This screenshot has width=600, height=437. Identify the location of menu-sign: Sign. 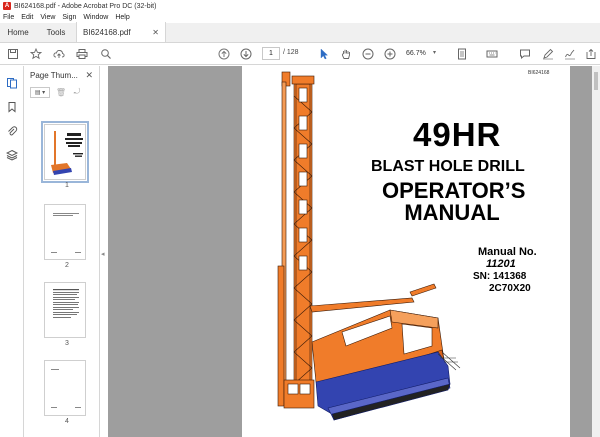
(69, 17).